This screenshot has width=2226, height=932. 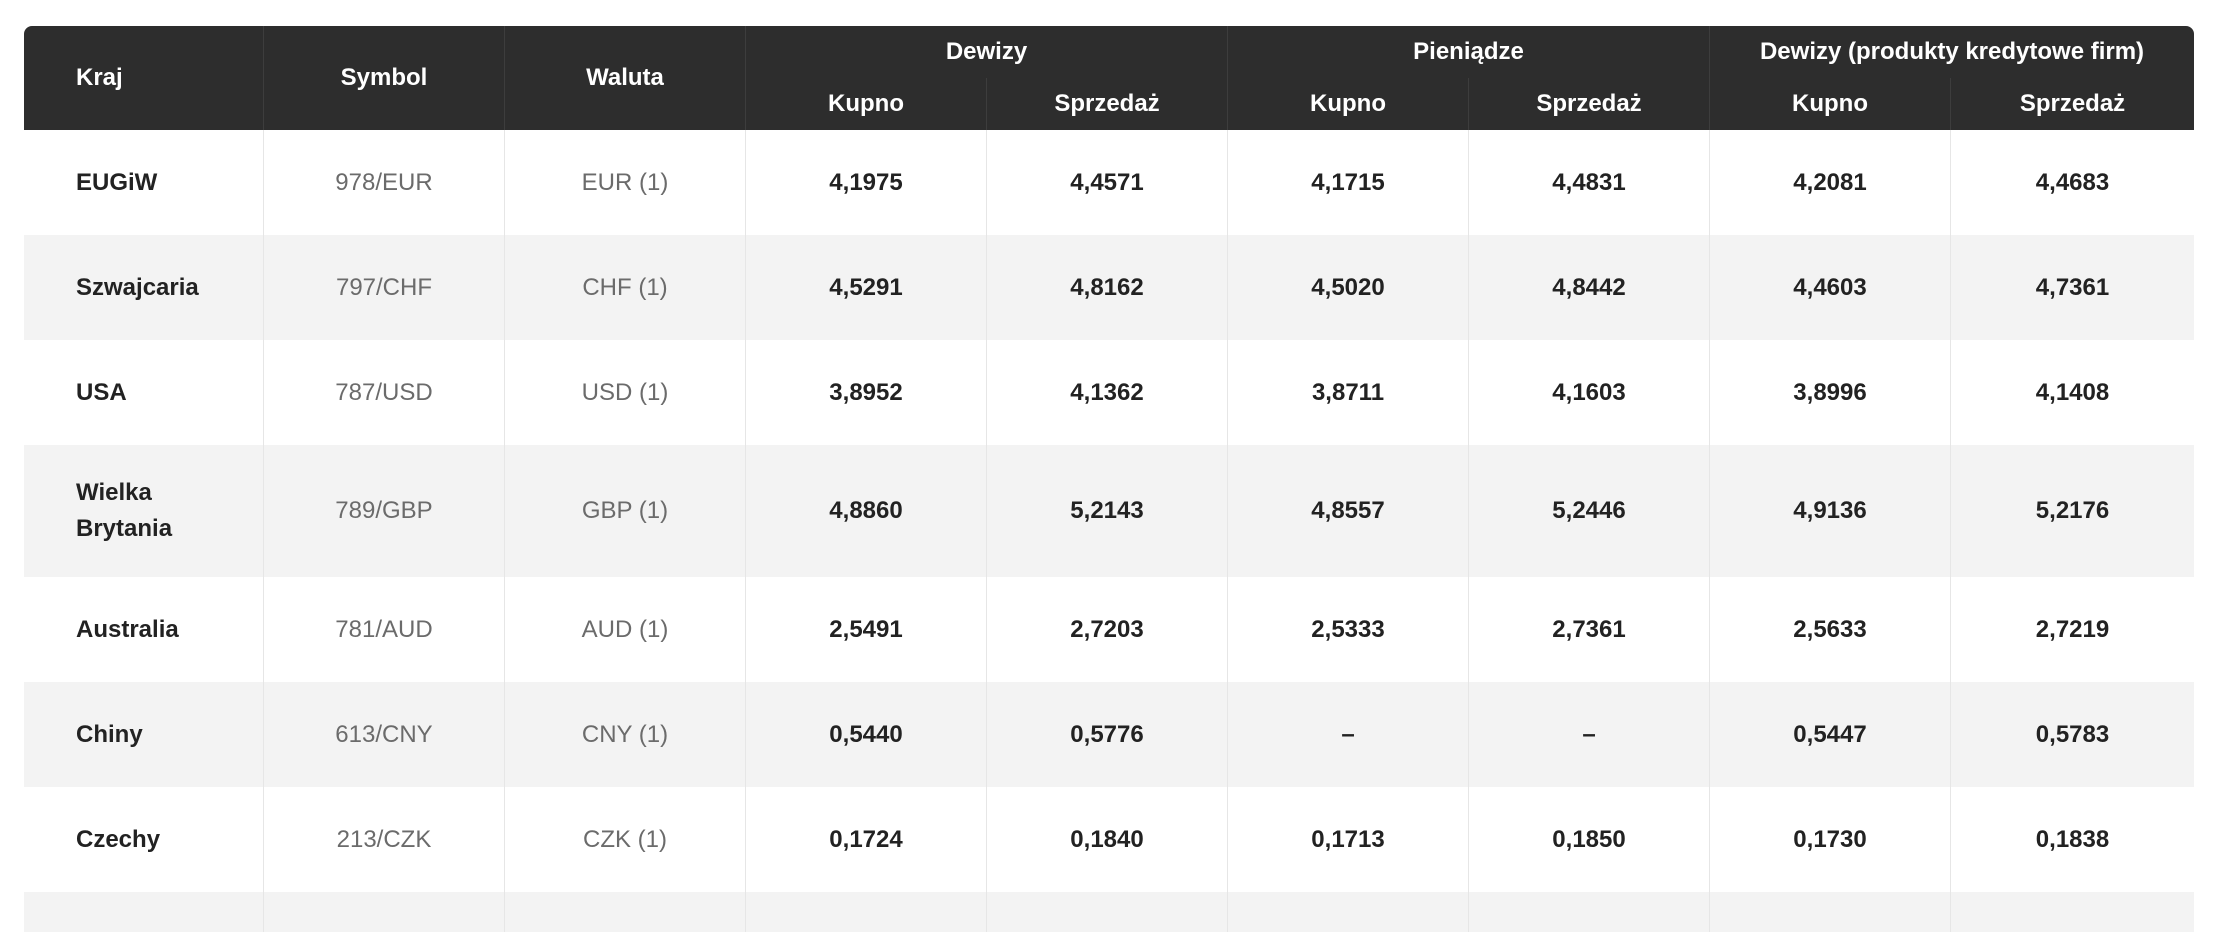 I want to click on kredytowe-buy-cell: 4,4603, so click(x=1830, y=287).